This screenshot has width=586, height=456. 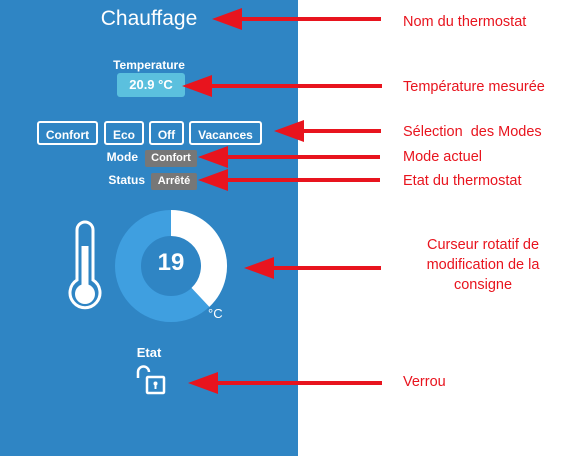 I want to click on annotation-lock: Verrou, so click(x=424, y=382).